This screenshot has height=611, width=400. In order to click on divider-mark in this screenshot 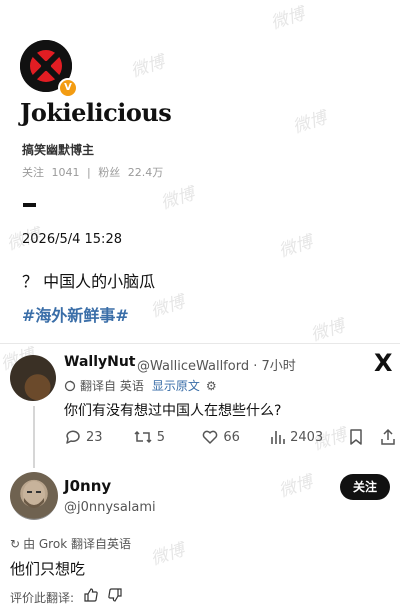, I will do `click(29, 205)`.